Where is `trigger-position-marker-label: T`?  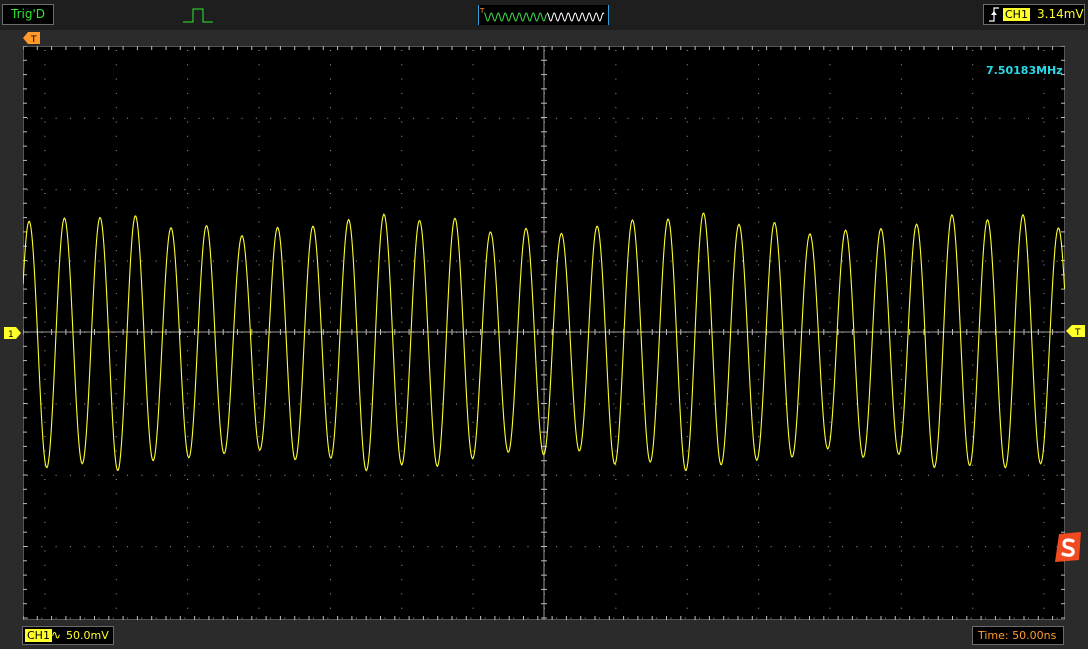
trigger-position-marker-label: T is located at coordinates (33, 39).